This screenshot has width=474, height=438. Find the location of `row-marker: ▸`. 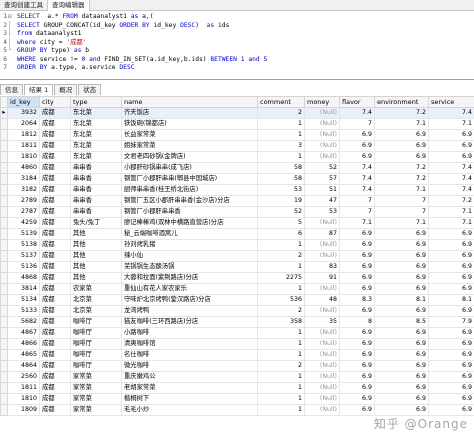

row-marker: ▸ is located at coordinates (4, 113).